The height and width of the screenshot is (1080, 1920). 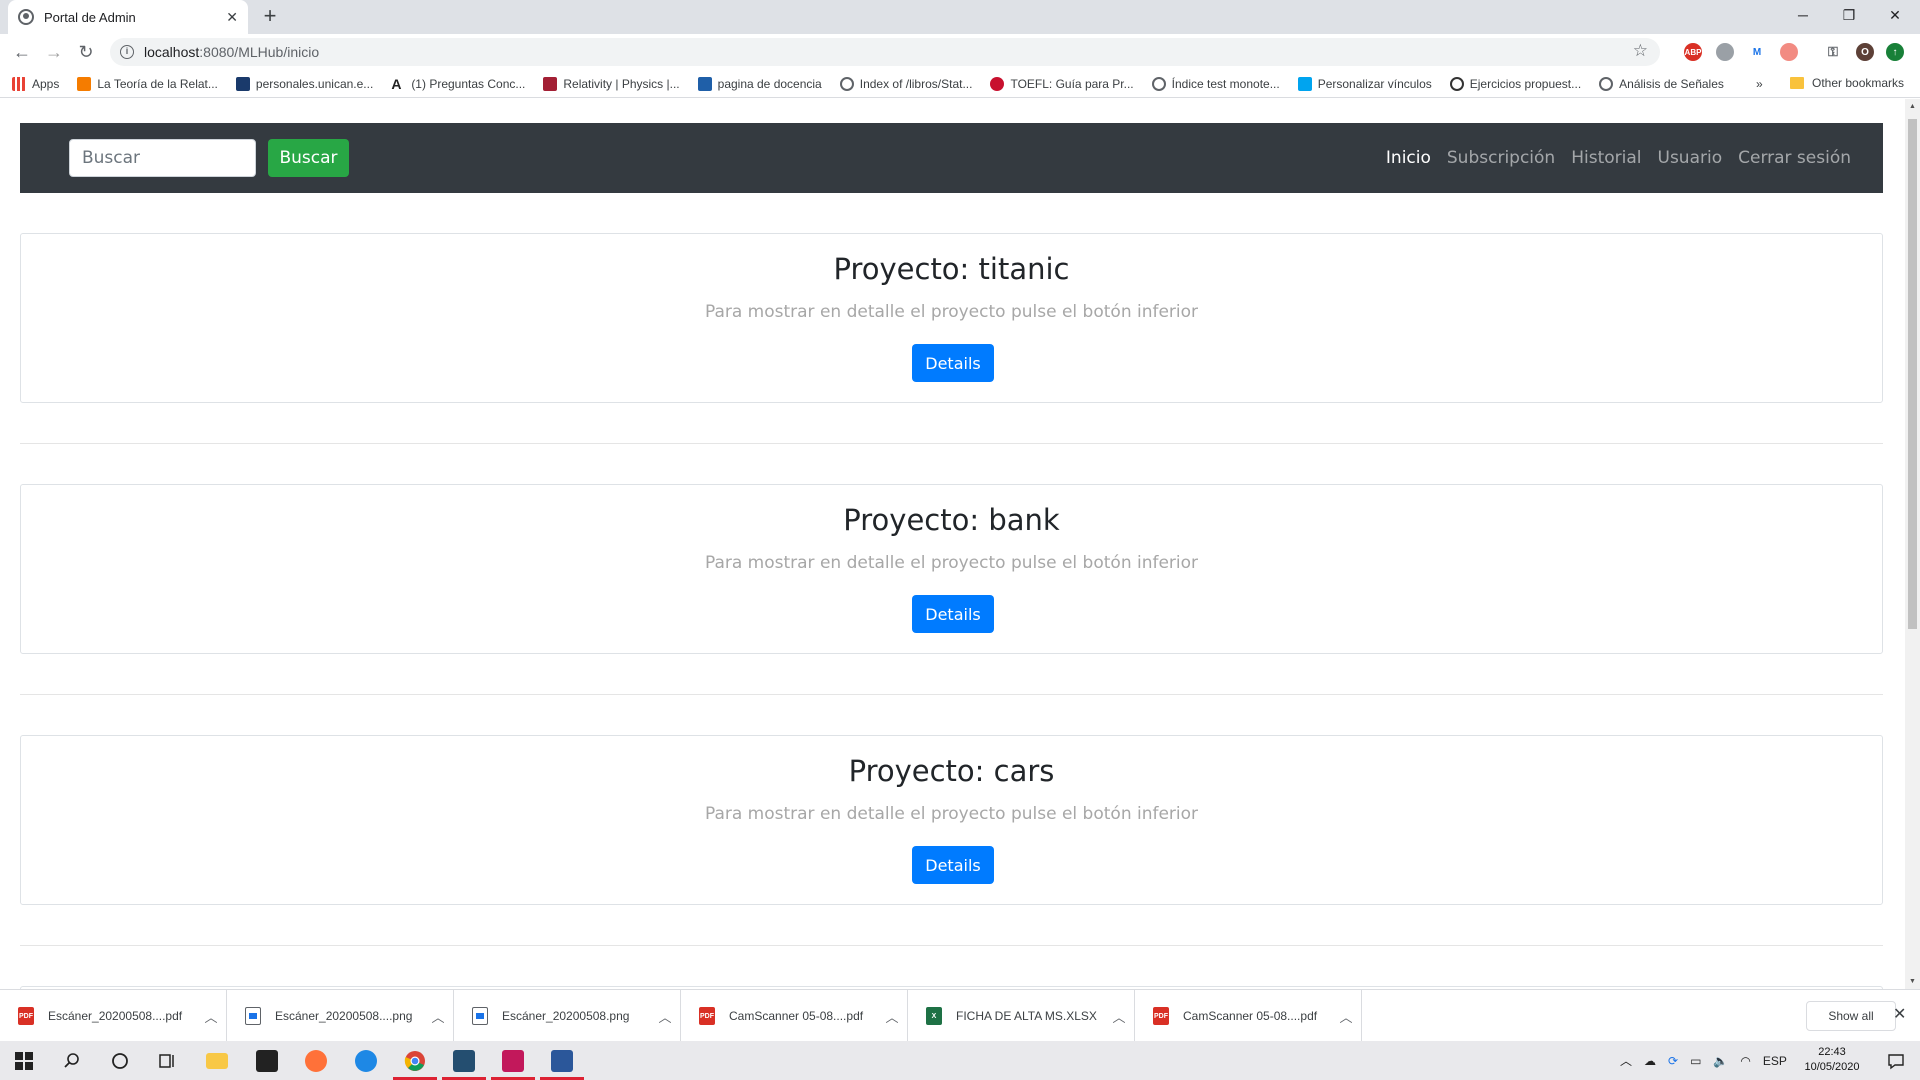 I want to click on bookmark-item: Análisis de Señales, so click(x=1661, y=83).